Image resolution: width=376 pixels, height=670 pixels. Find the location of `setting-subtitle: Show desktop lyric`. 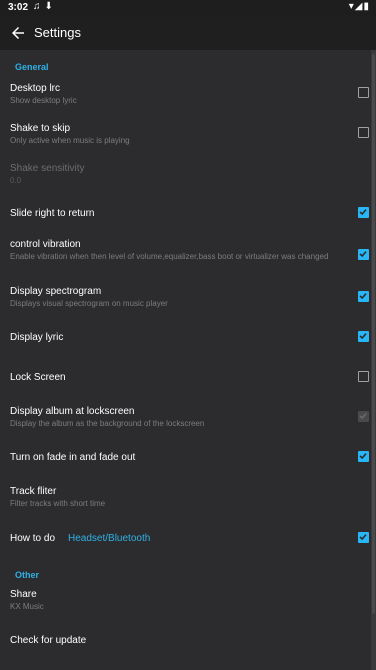

setting-subtitle: Show desktop lyric is located at coordinates (43, 100).